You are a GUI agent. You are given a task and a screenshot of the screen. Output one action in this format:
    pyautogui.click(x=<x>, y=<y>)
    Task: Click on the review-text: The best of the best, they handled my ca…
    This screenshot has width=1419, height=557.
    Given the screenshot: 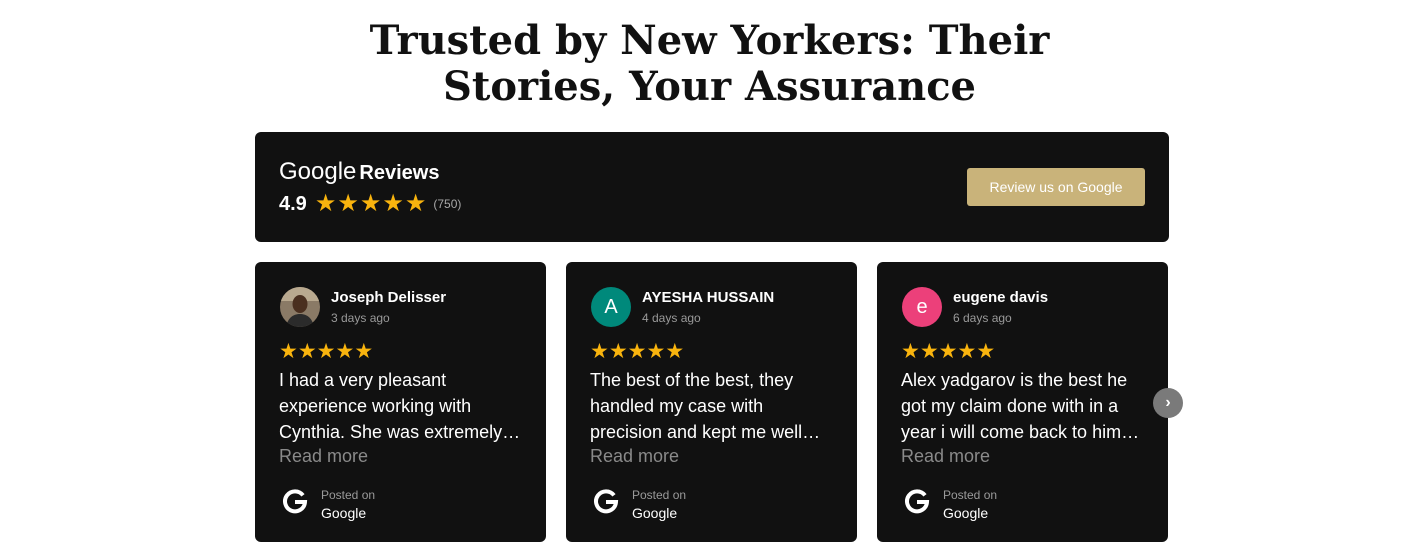 What is the action you would take?
    pyautogui.click(x=705, y=406)
    